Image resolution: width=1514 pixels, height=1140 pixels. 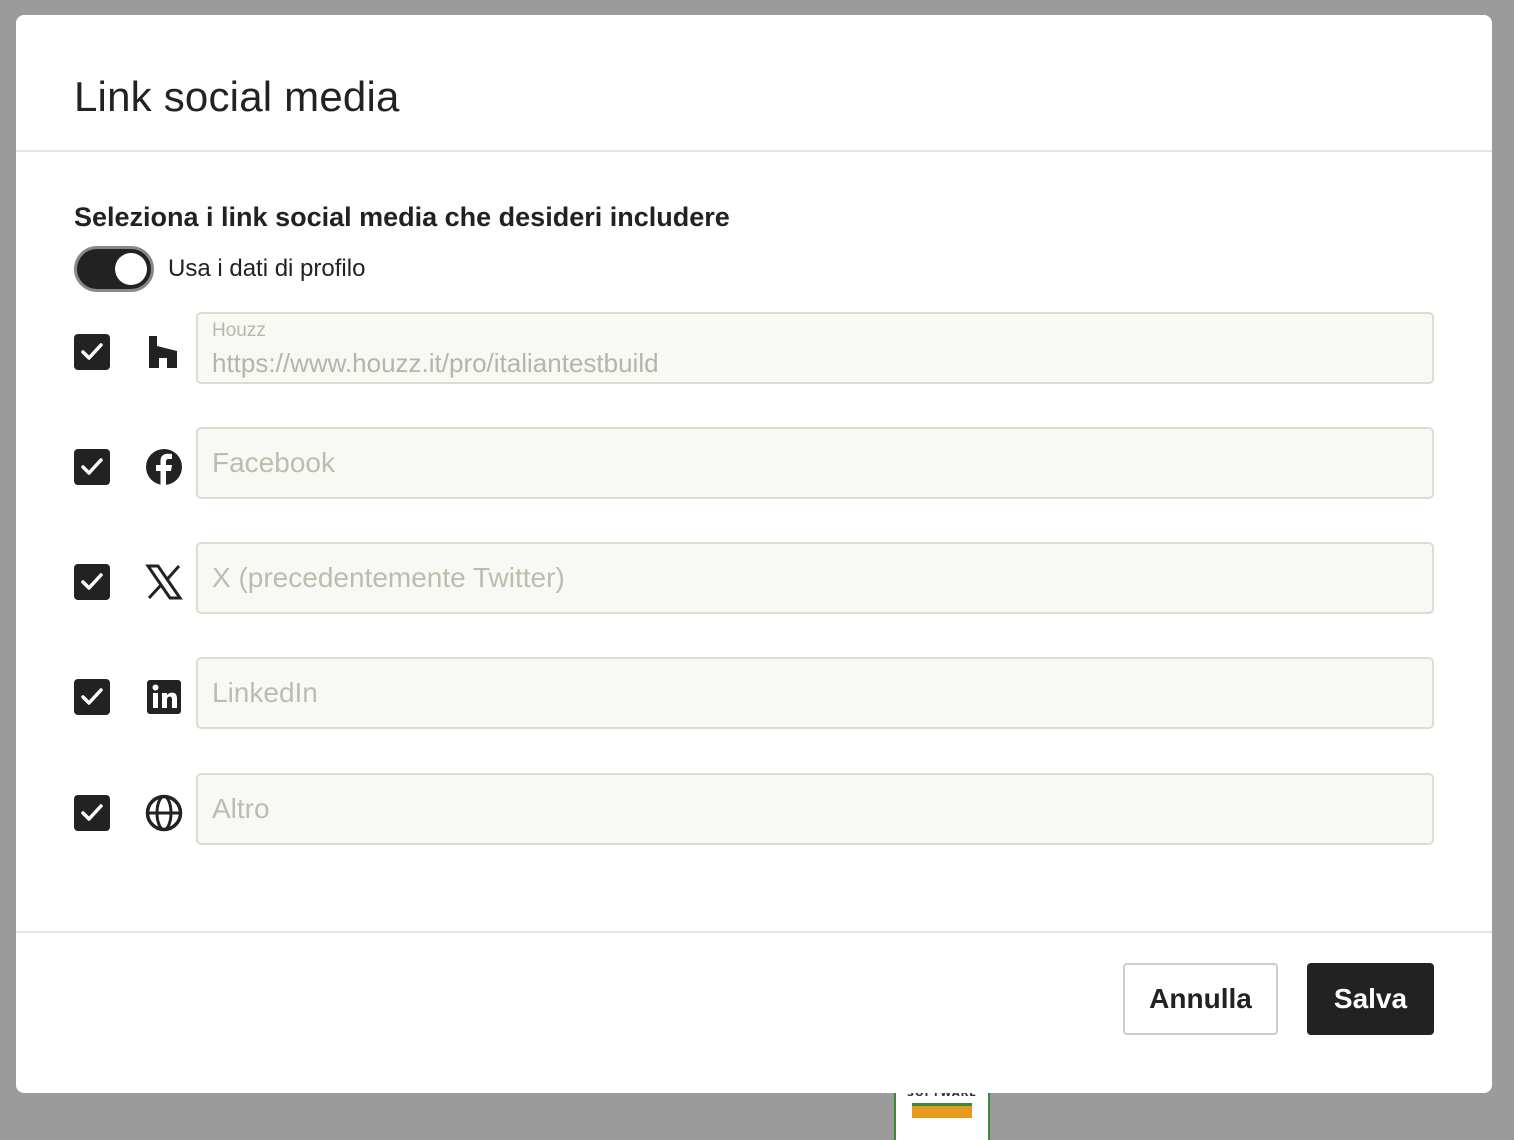 What do you see at coordinates (754, 83) in the screenshot?
I see `modal-header: Link social media` at bounding box center [754, 83].